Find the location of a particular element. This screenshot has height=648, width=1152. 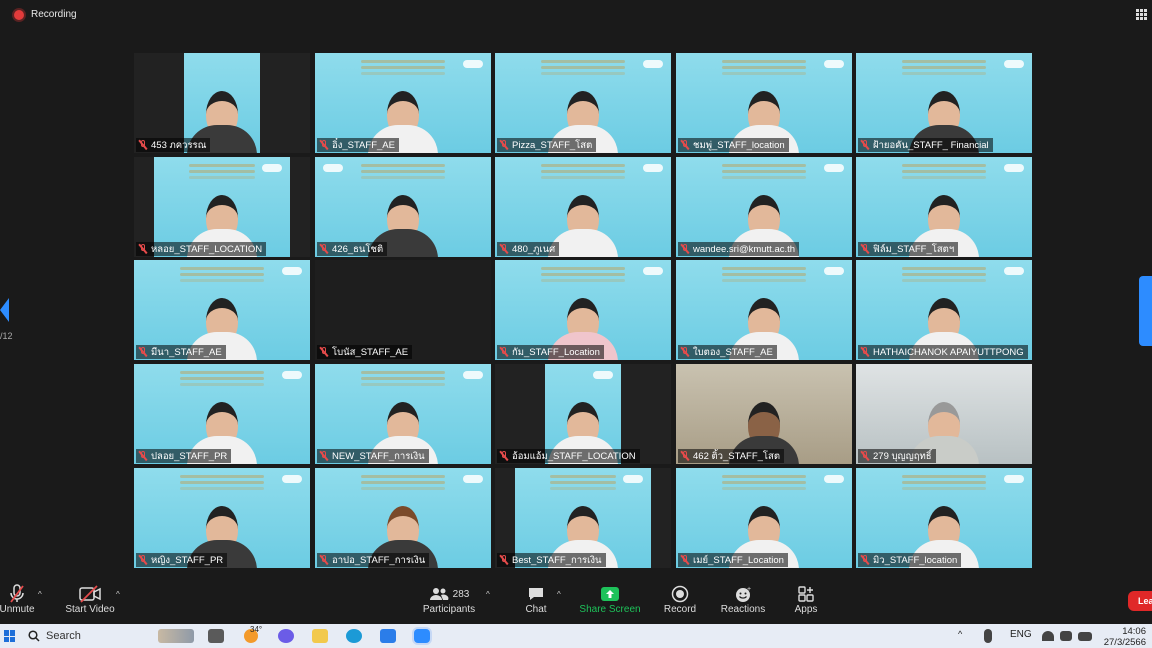

participants-button: 283 Participants is located at coordinates (449, 599).